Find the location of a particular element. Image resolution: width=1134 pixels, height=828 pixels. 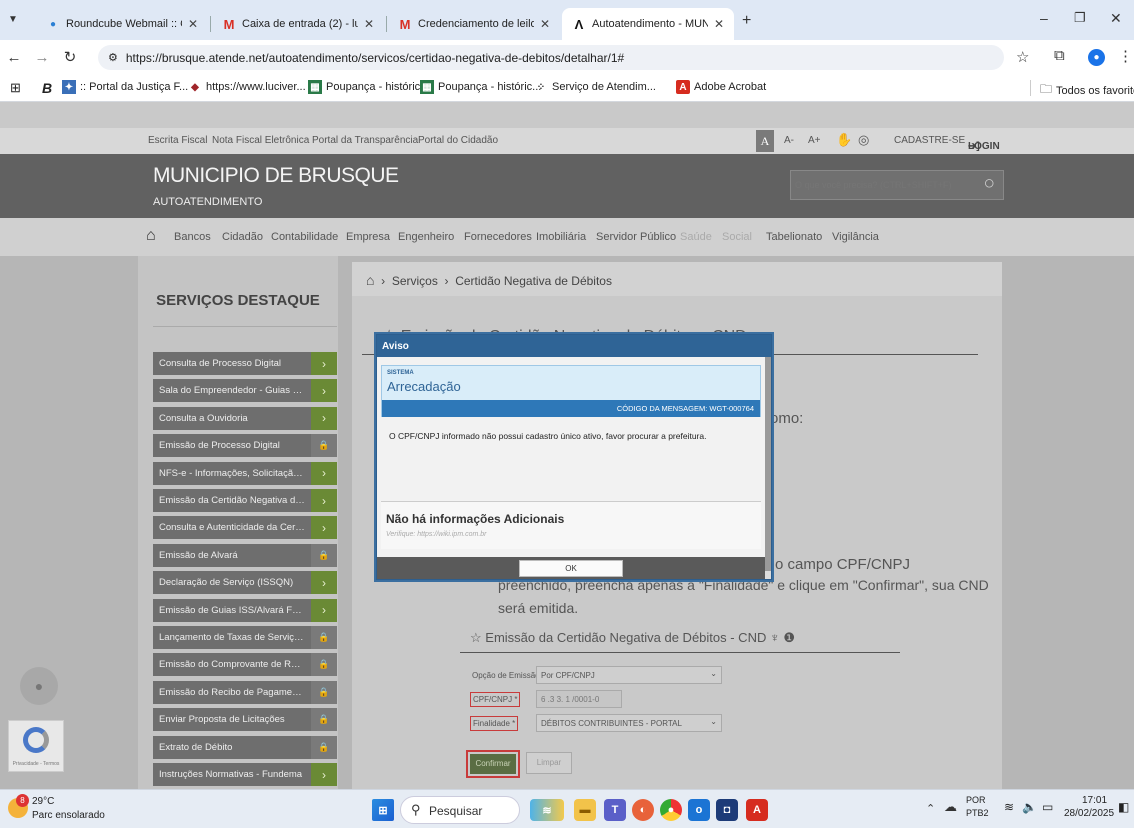

sidebar-item: Emissão da Certidão Negativa de Débi... › is located at coordinates (245, 500).